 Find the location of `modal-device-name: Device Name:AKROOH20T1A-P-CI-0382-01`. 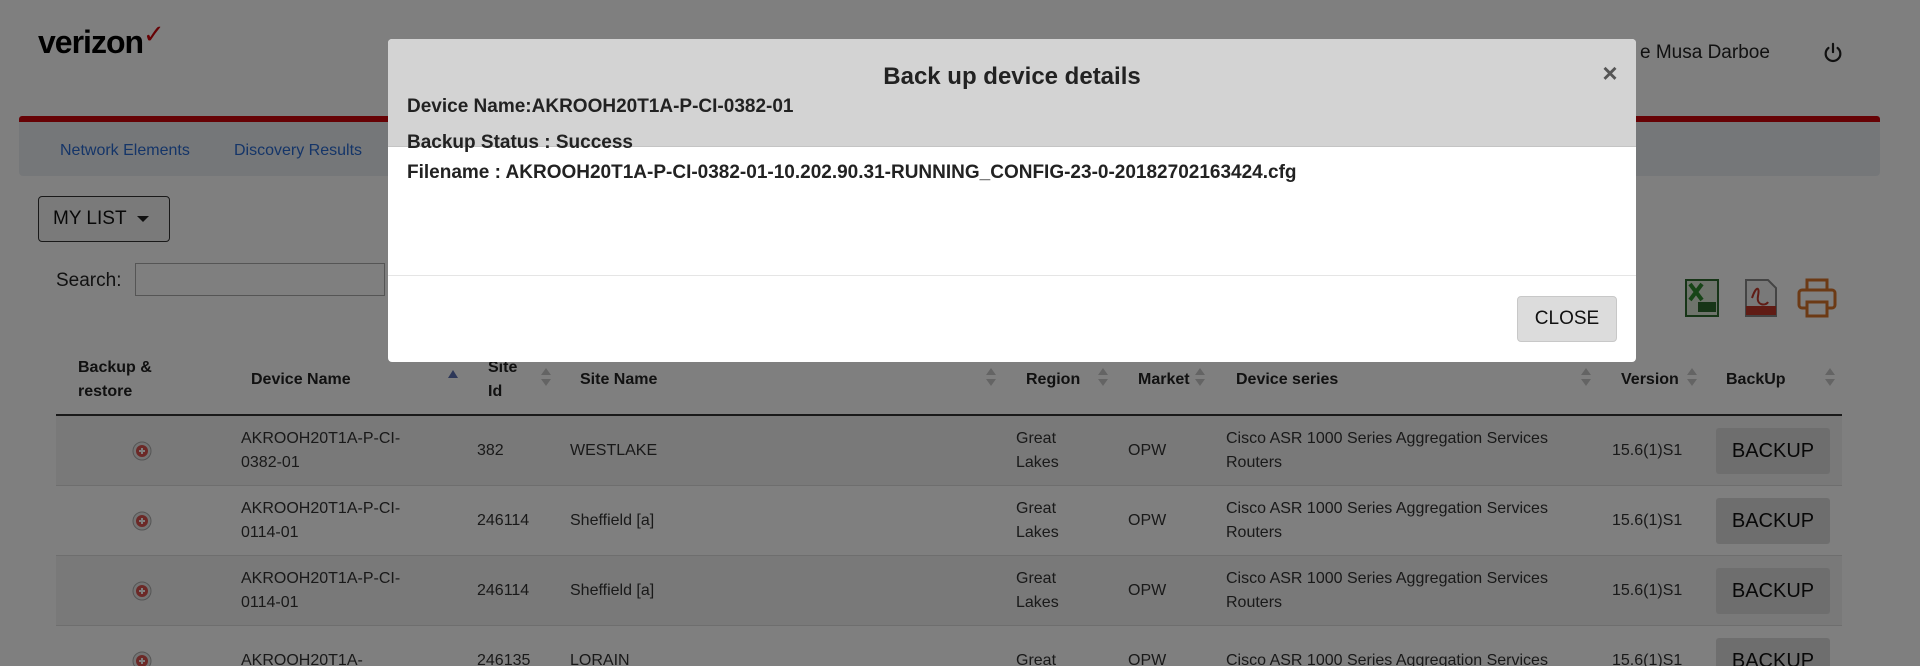

modal-device-name: Device Name:AKROOH20T1A-P-CI-0382-01 is located at coordinates (600, 106).